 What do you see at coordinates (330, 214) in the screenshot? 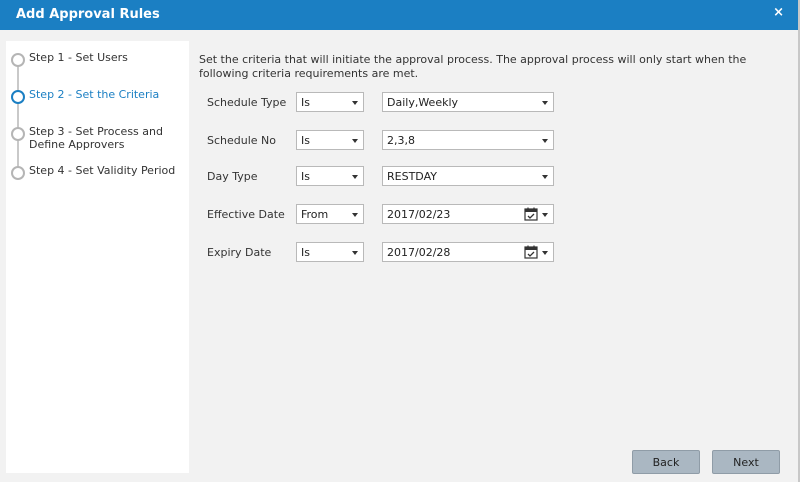
I see `operator-select: From` at bounding box center [330, 214].